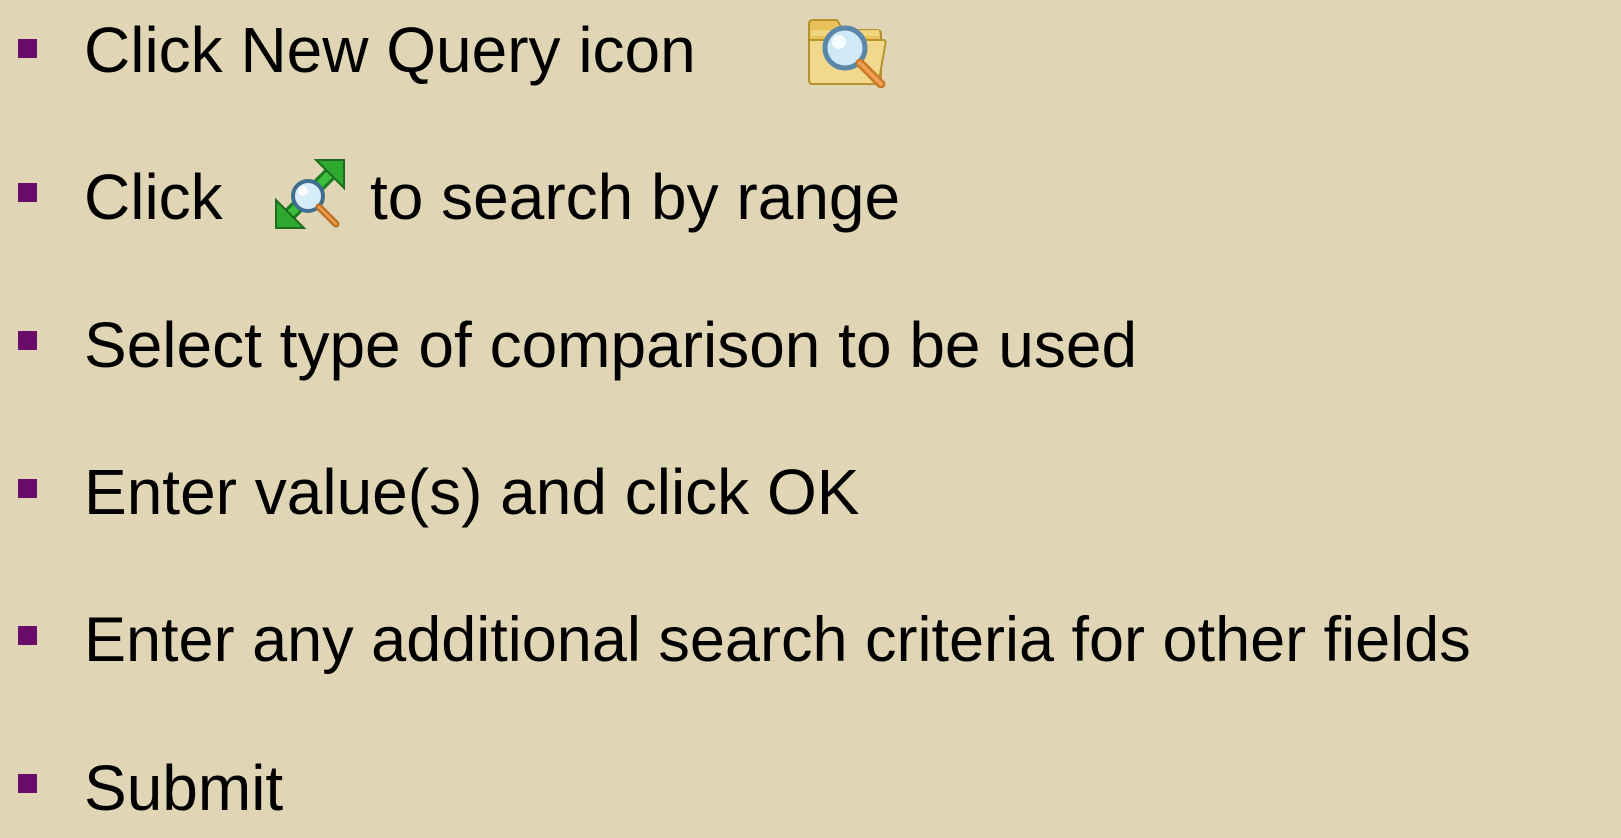 This screenshot has width=1621, height=838. I want to click on bullet-item-enter-values: Enter value(s) and click OK, so click(810, 492).